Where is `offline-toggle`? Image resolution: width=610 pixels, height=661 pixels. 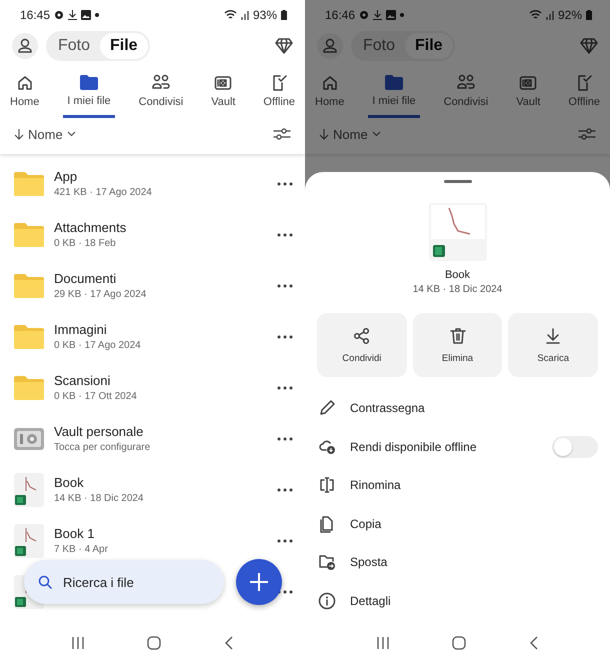 offline-toggle is located at coordinates (575, 447).